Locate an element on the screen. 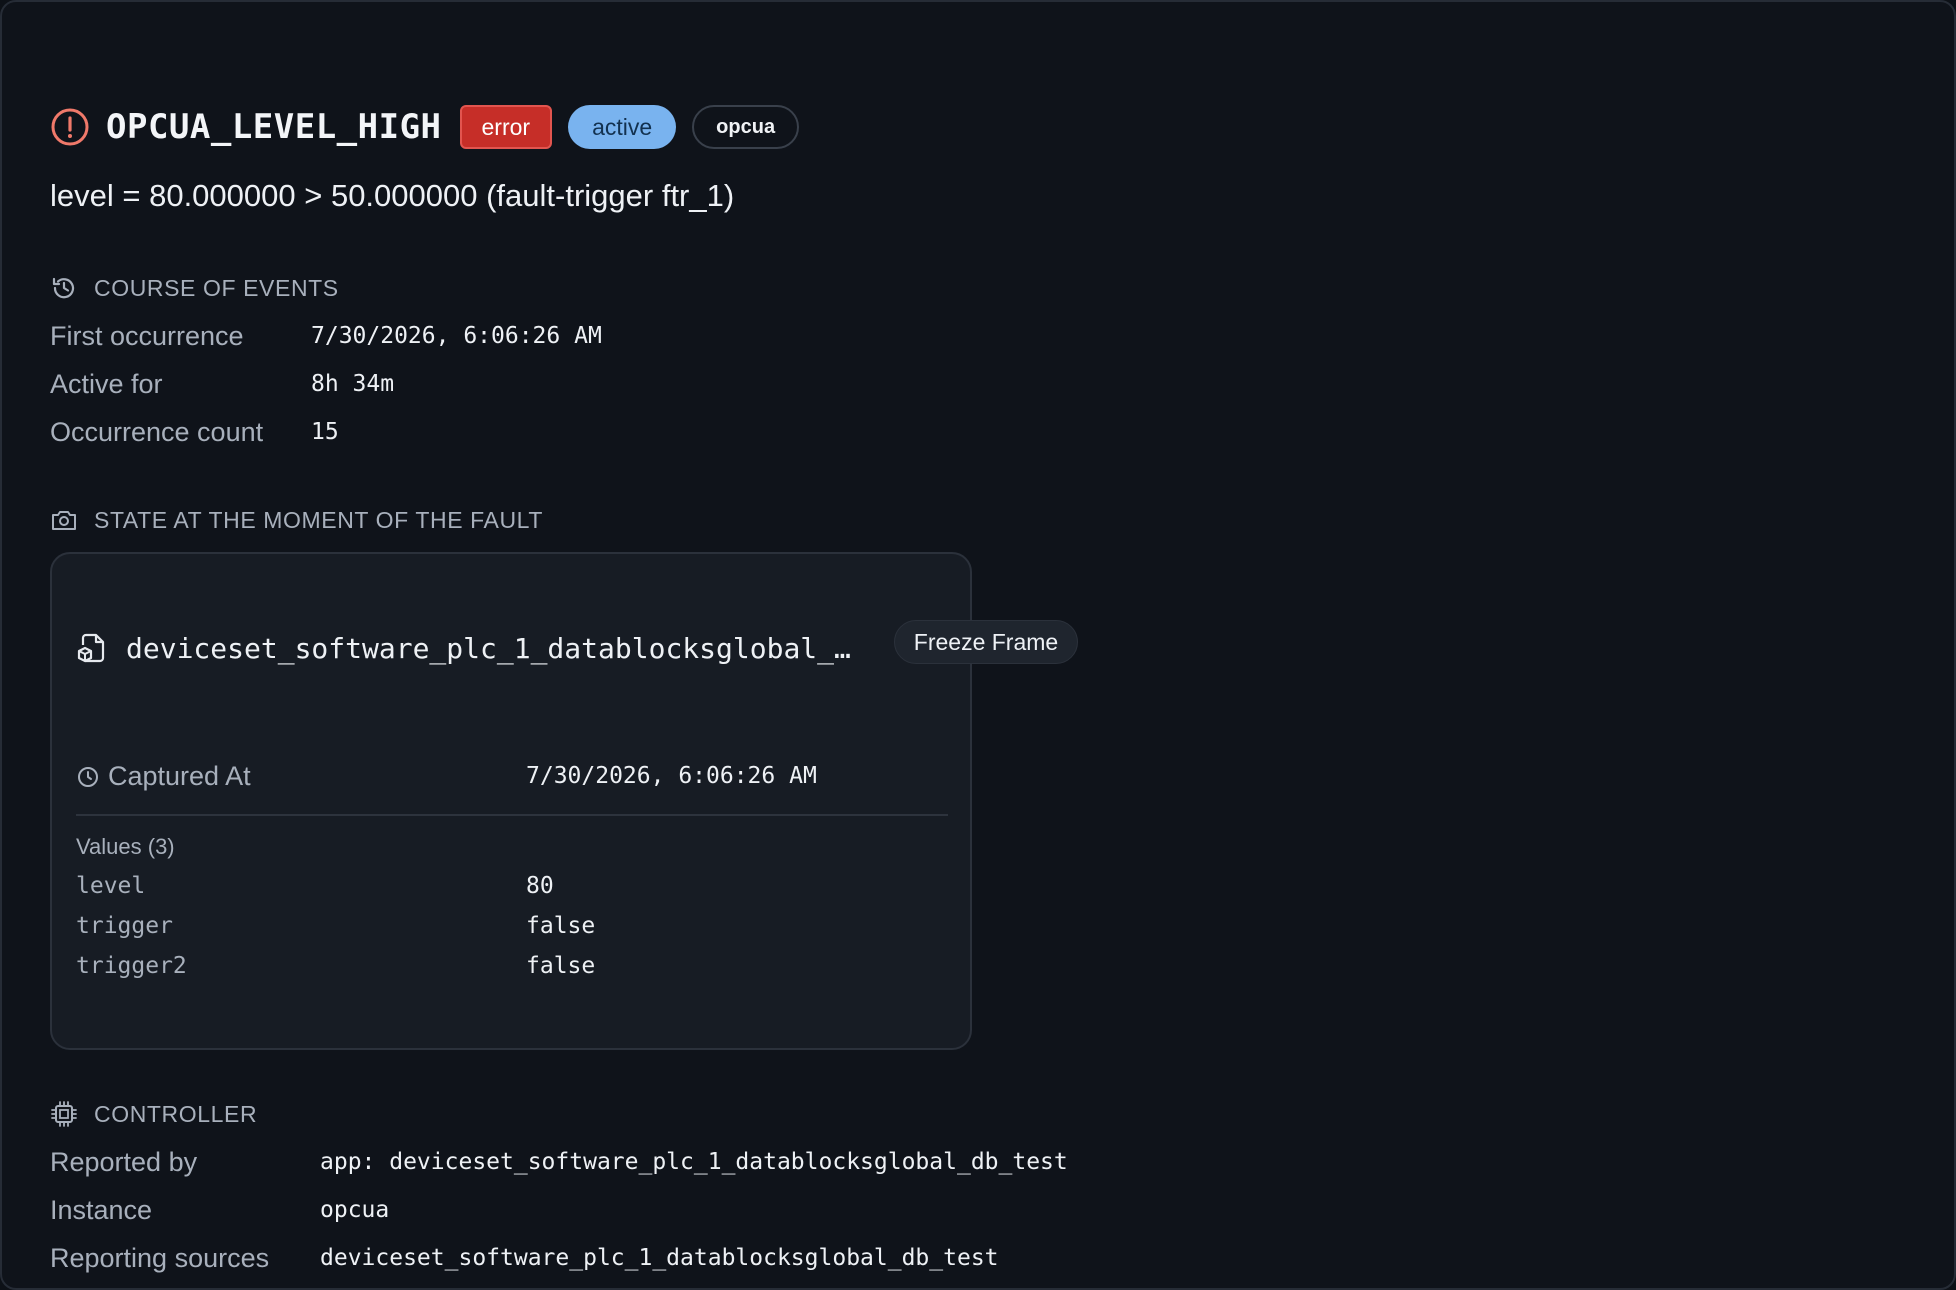 Image resolution: width=1956 pixels, height=1290 pixels. first-occurrence-row: First occurrence 7/30/2026, 6:06:26 AM is located at coordinates (326, 336).